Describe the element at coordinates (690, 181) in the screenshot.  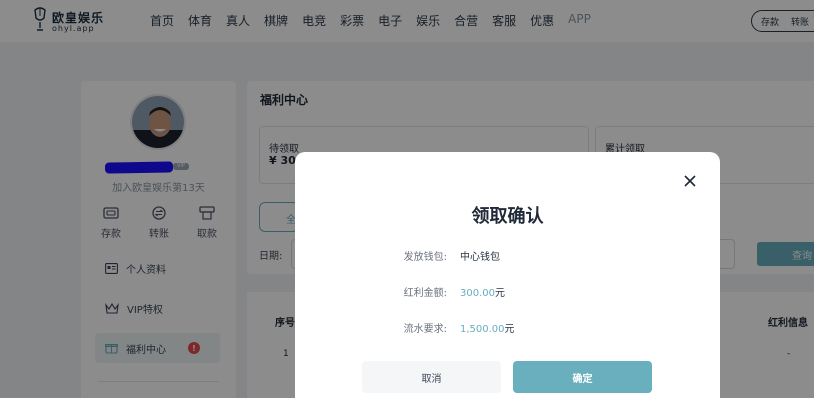
I see `close-icon` at that location.